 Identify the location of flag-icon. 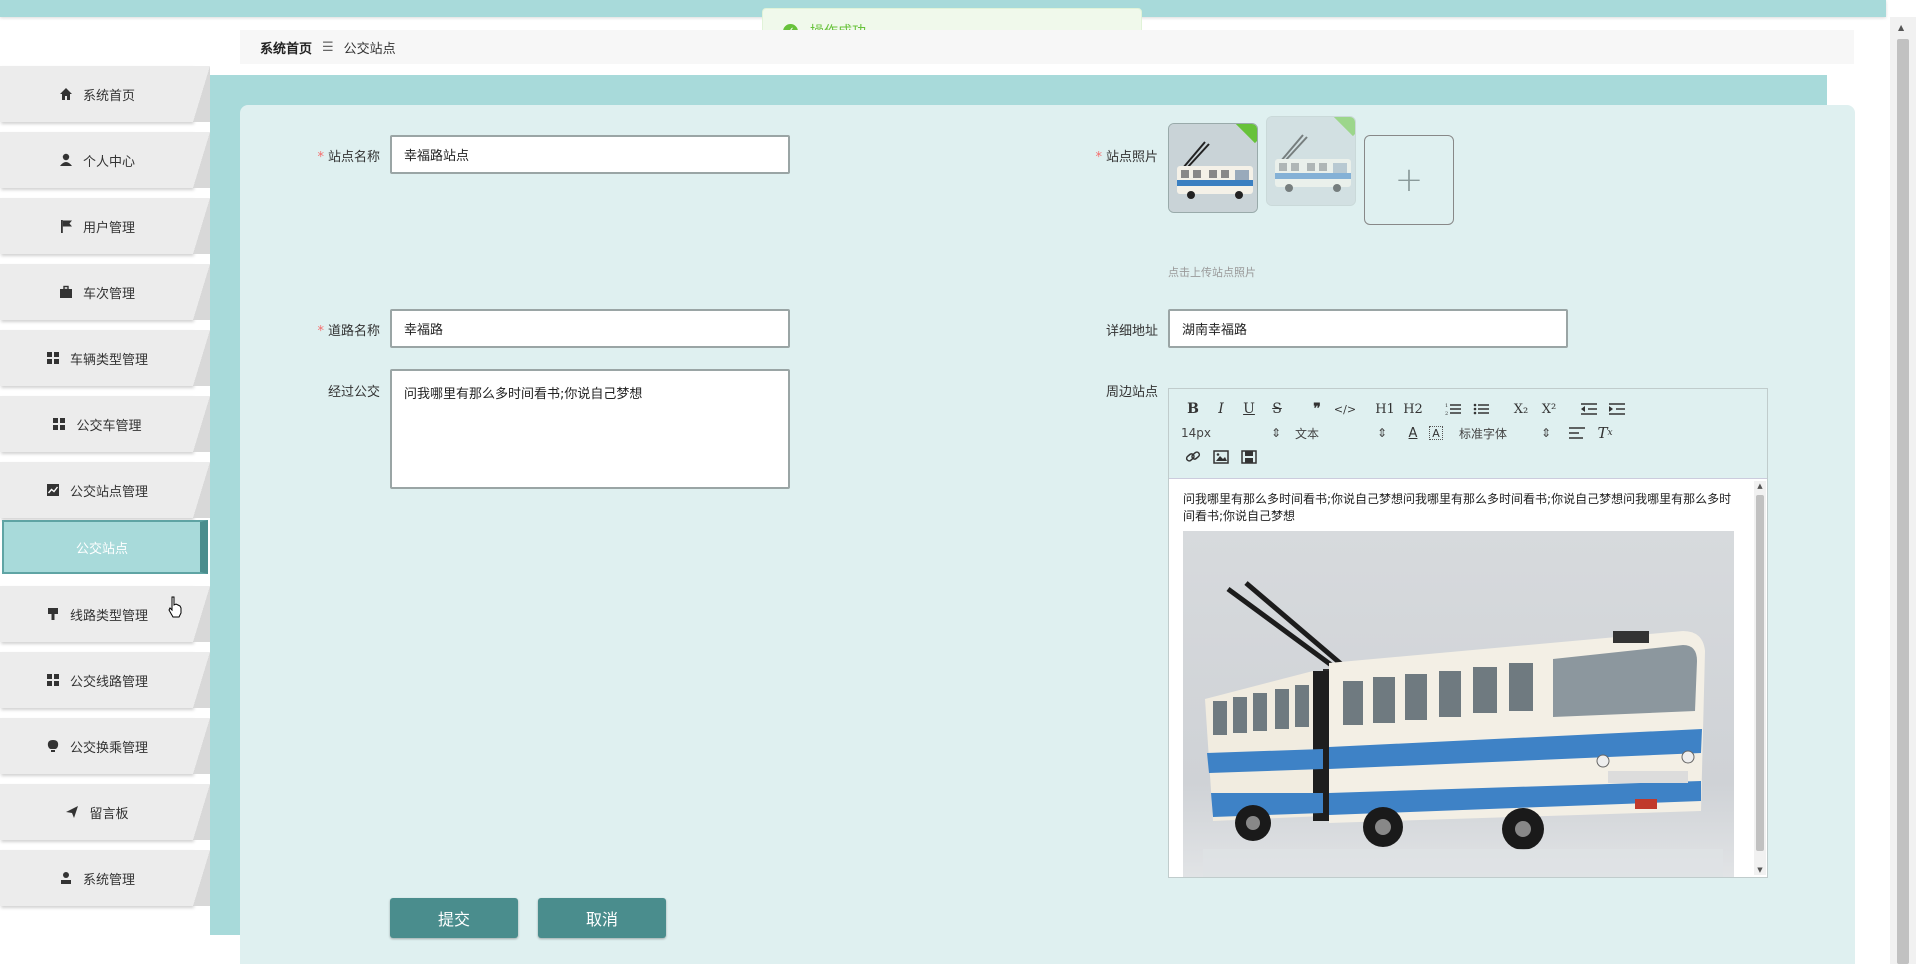
(66, 226).